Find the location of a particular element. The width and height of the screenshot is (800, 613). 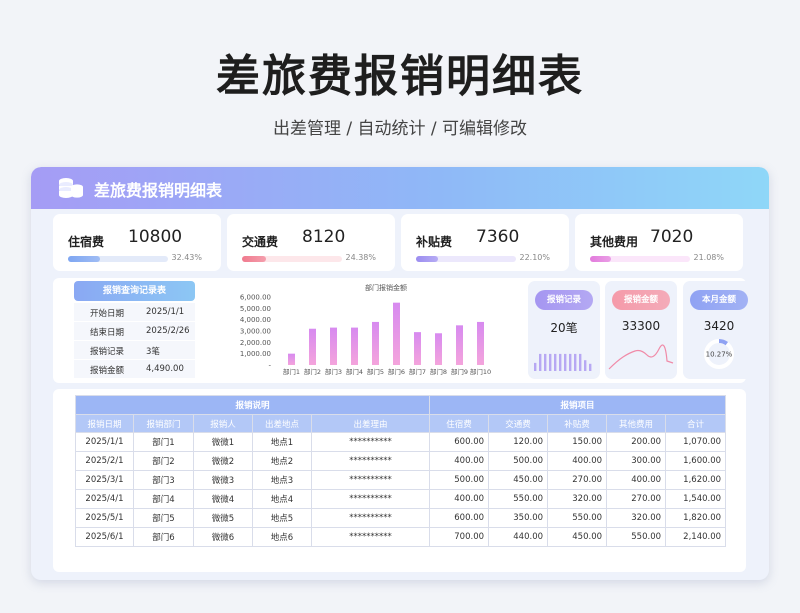

table-cell: 1,600.00 is located at coordinates (696, 461).